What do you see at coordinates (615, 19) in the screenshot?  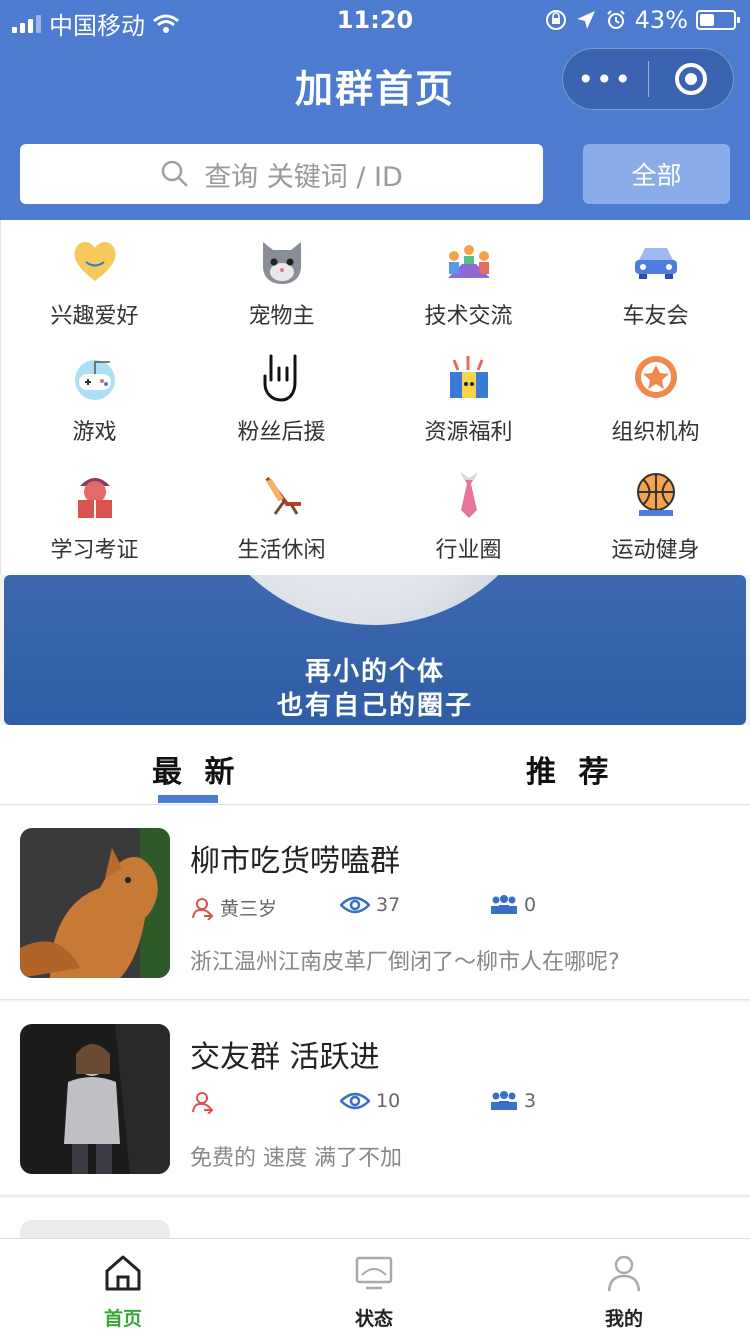 I see `alarm-icon` at bounding box center [615, 19].